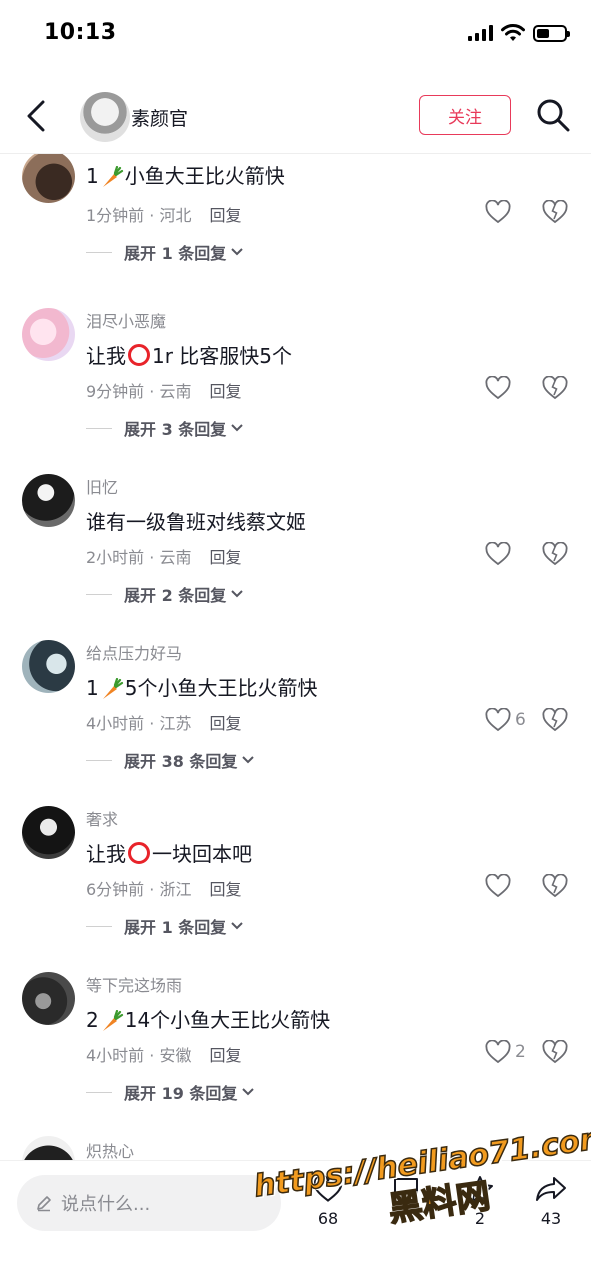  I want to click on comment-text: 让我 一块回本吧, so click(169, 854).